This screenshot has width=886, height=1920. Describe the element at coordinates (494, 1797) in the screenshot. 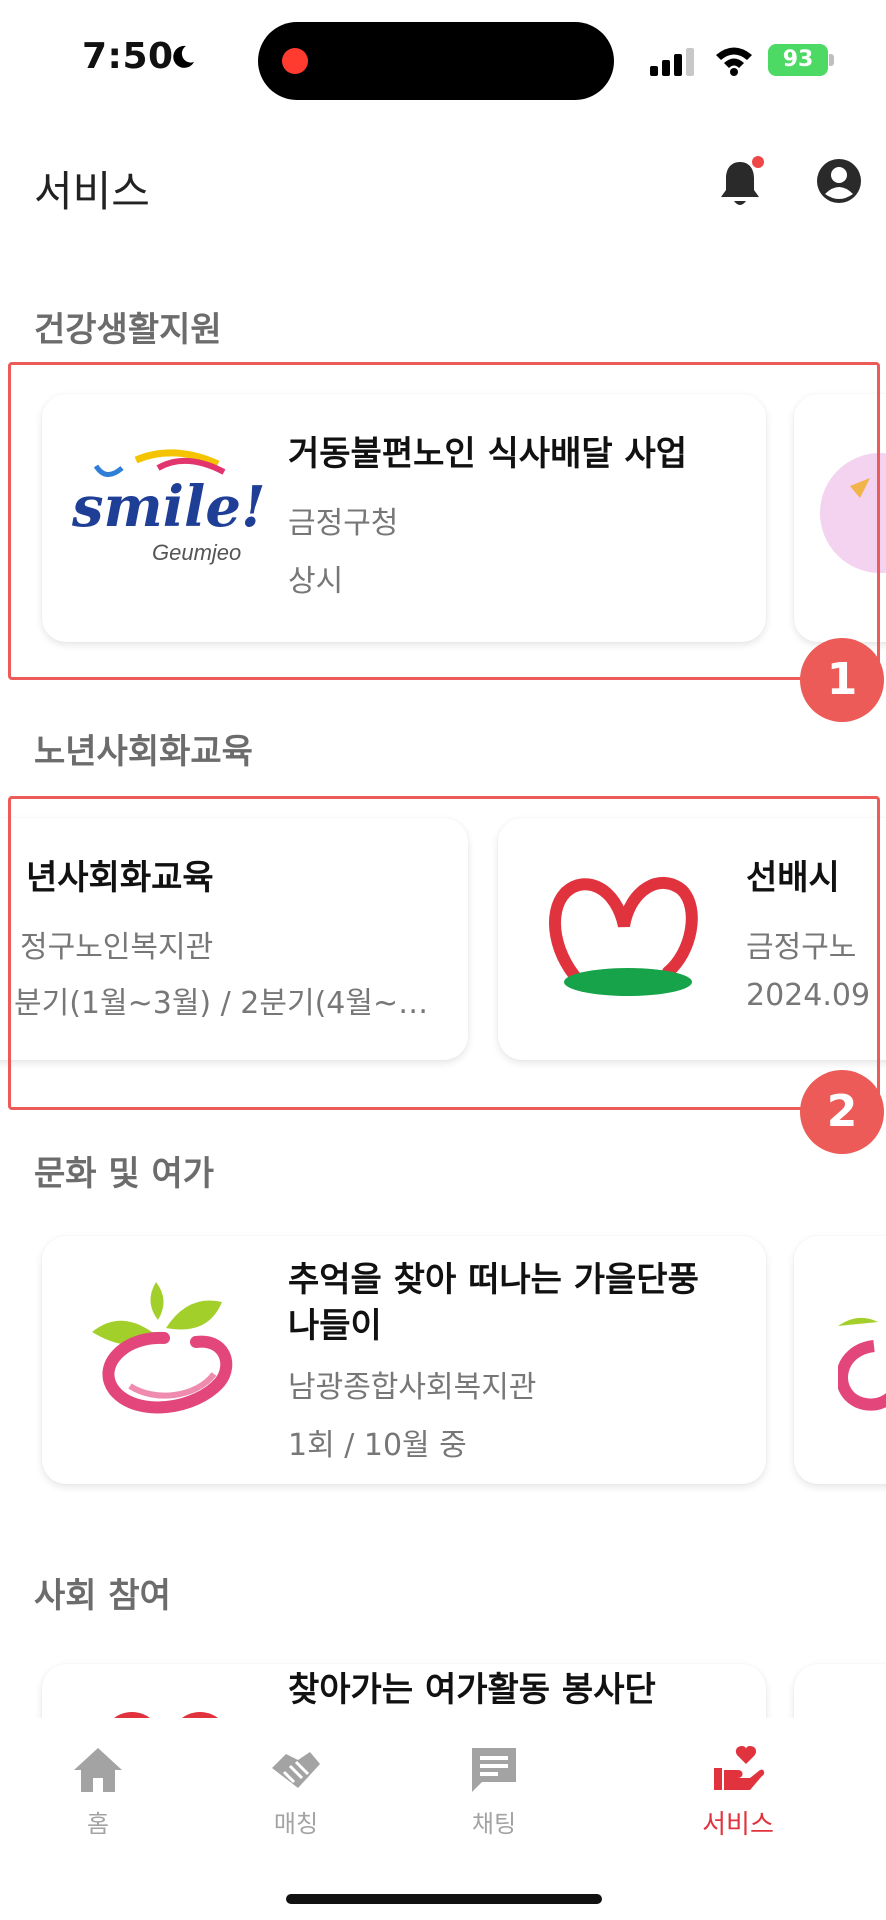

I see `nav-item-chat: 채팅` at that location.